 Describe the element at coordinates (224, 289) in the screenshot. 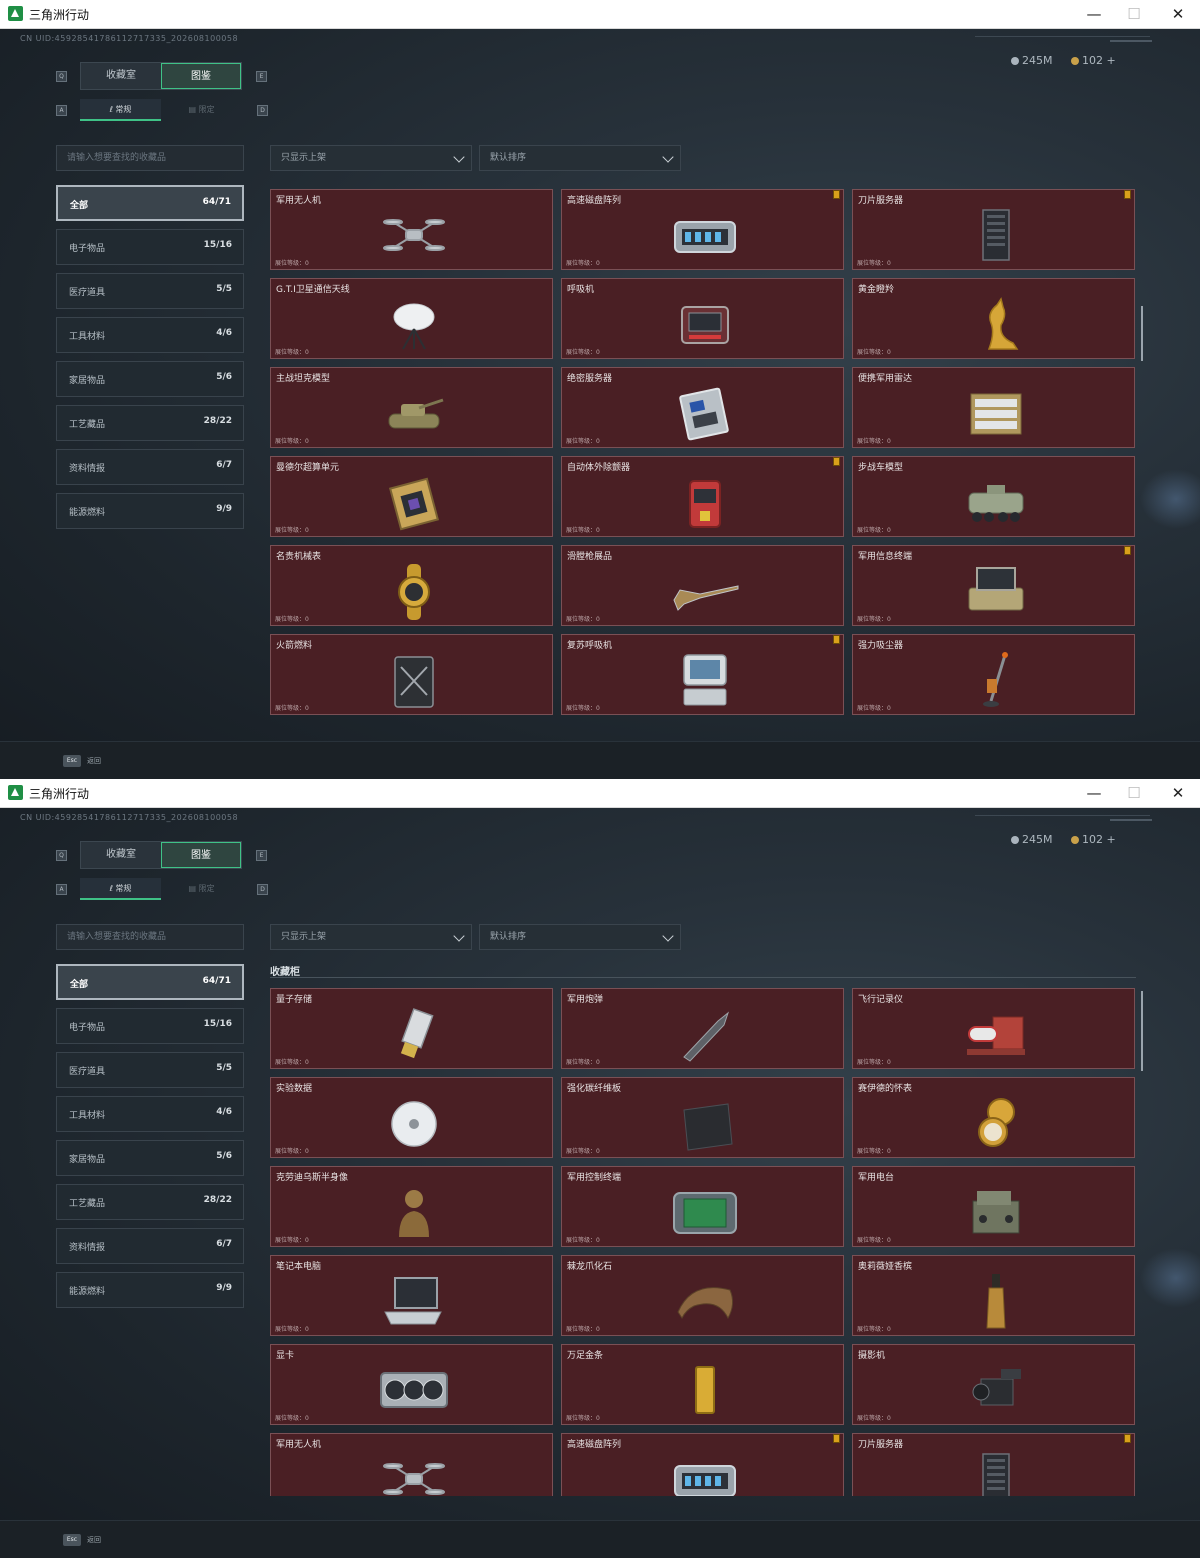

I see `category-count: 5/5` at that location.